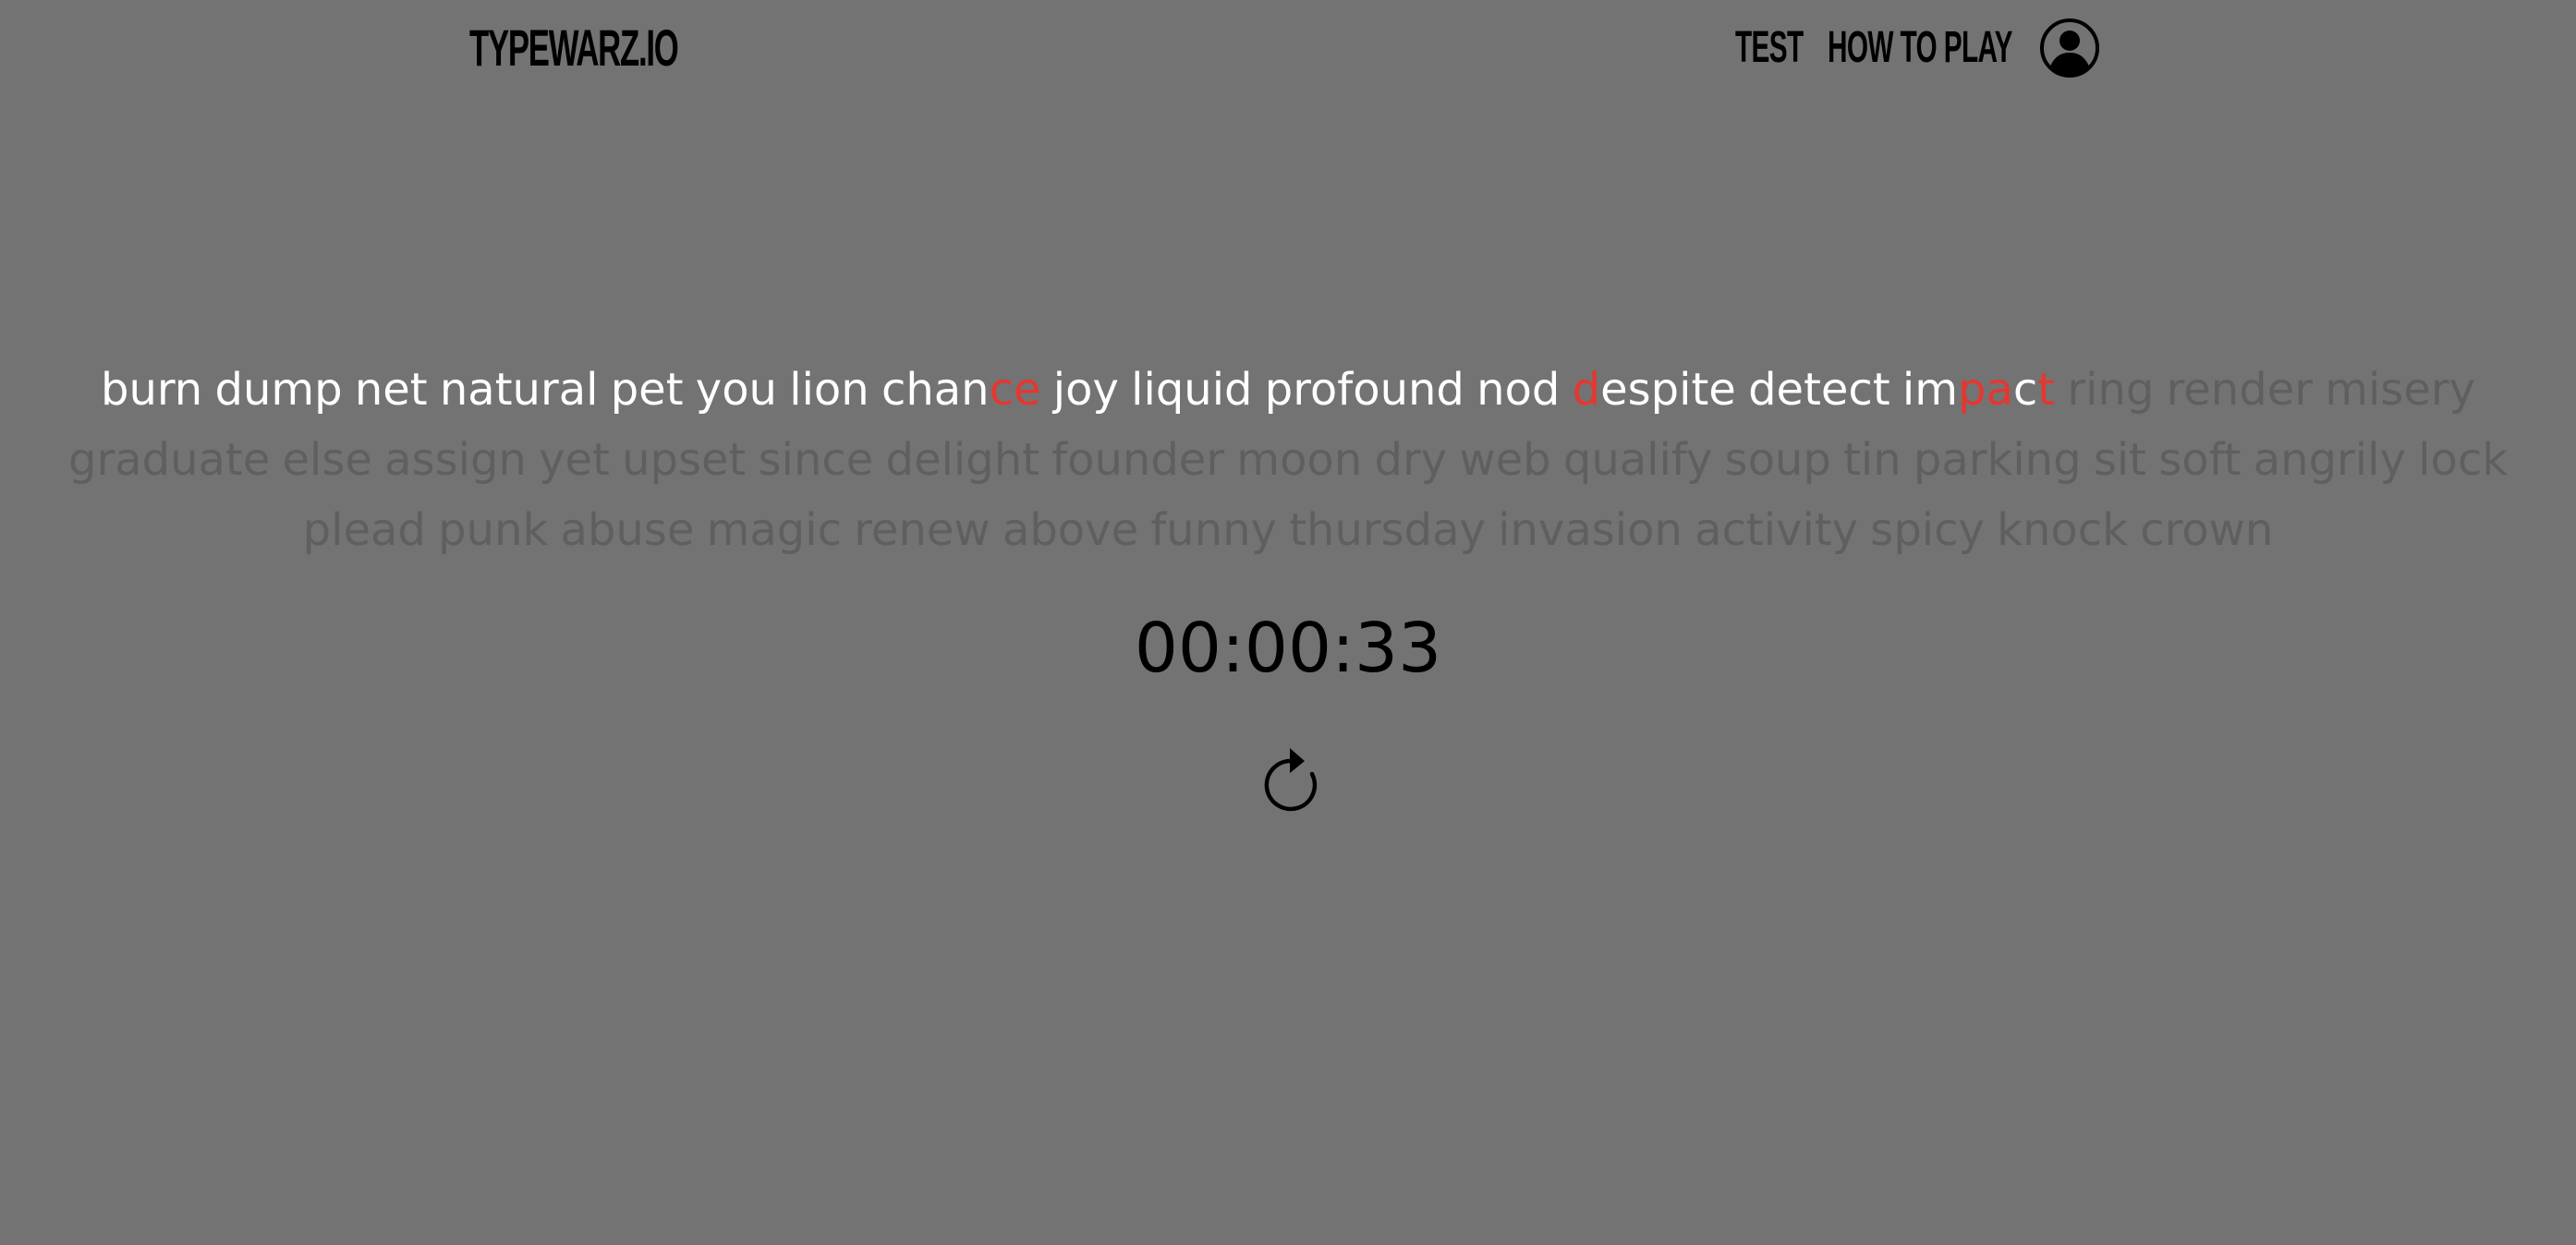 The image size is (2576, 1245). What do you see at coordinates (1306, 390) in the screenshot?
I see `passage-segment-typed: joy liquid profound nod` at bounding box center [1306, 390].